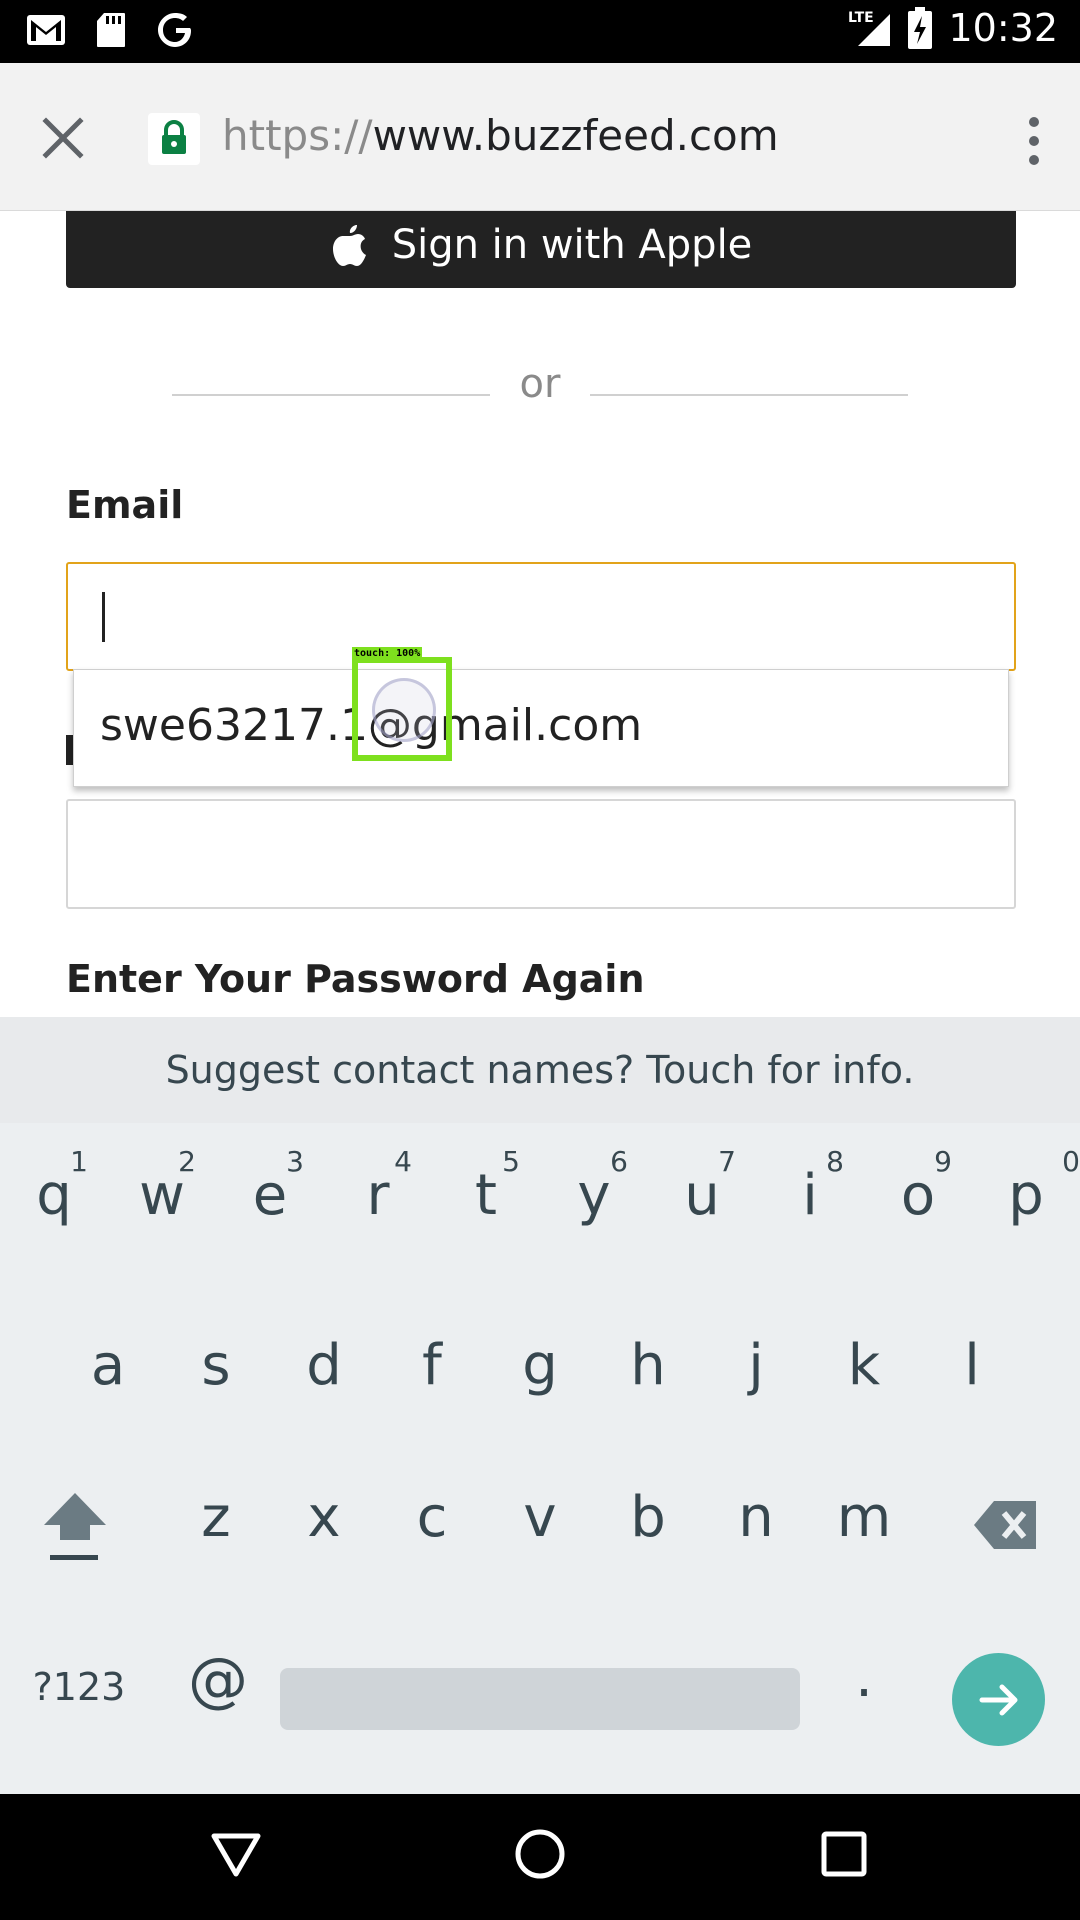 The width and height of the screenshot is (1080, 1920). What do you see at coordinates (108, 1363) in the screenshot?
I see `key-a: a` at bounding box center [108, 1363].